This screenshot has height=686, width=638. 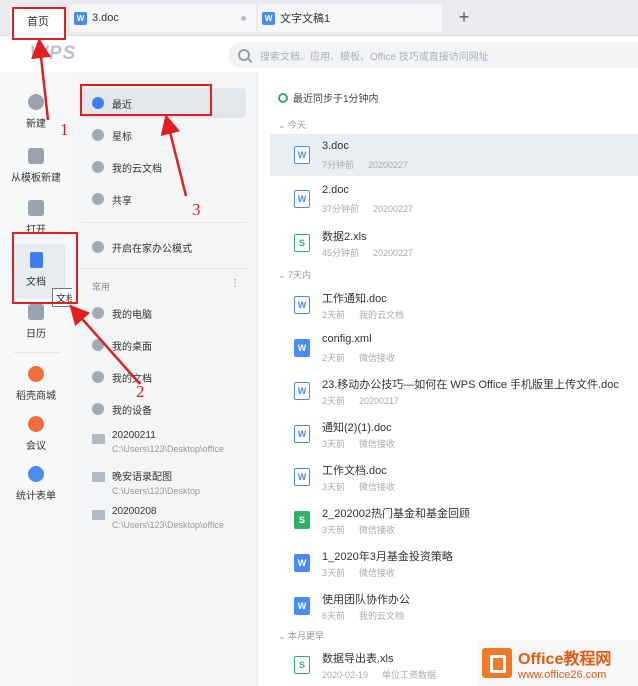 What do you see at coordinates (98, 247) in the screenshot?
I see `home-office-icon` at bounding box center [98, 247].